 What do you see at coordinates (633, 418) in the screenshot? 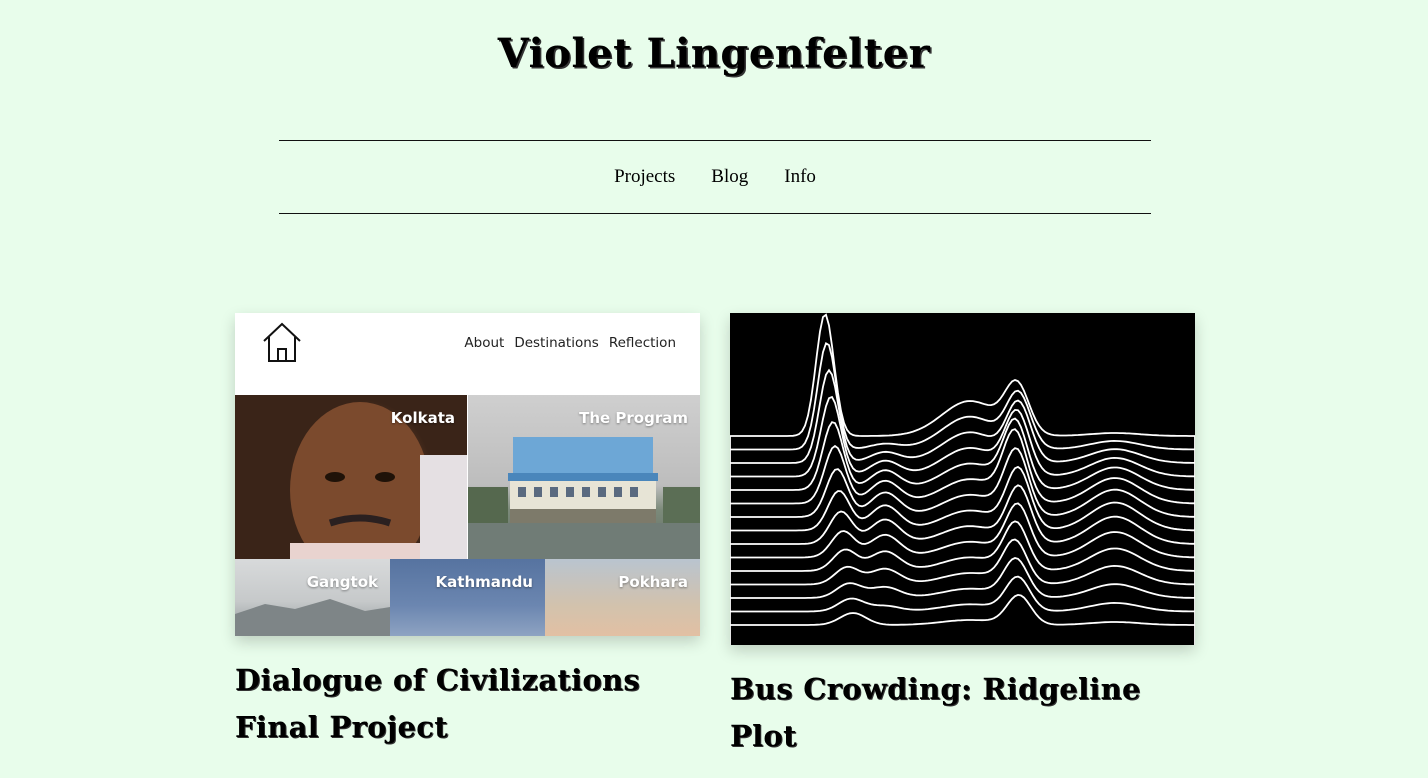
I see `tile-label-the-program: The Program` at bounding box center [633, 418].